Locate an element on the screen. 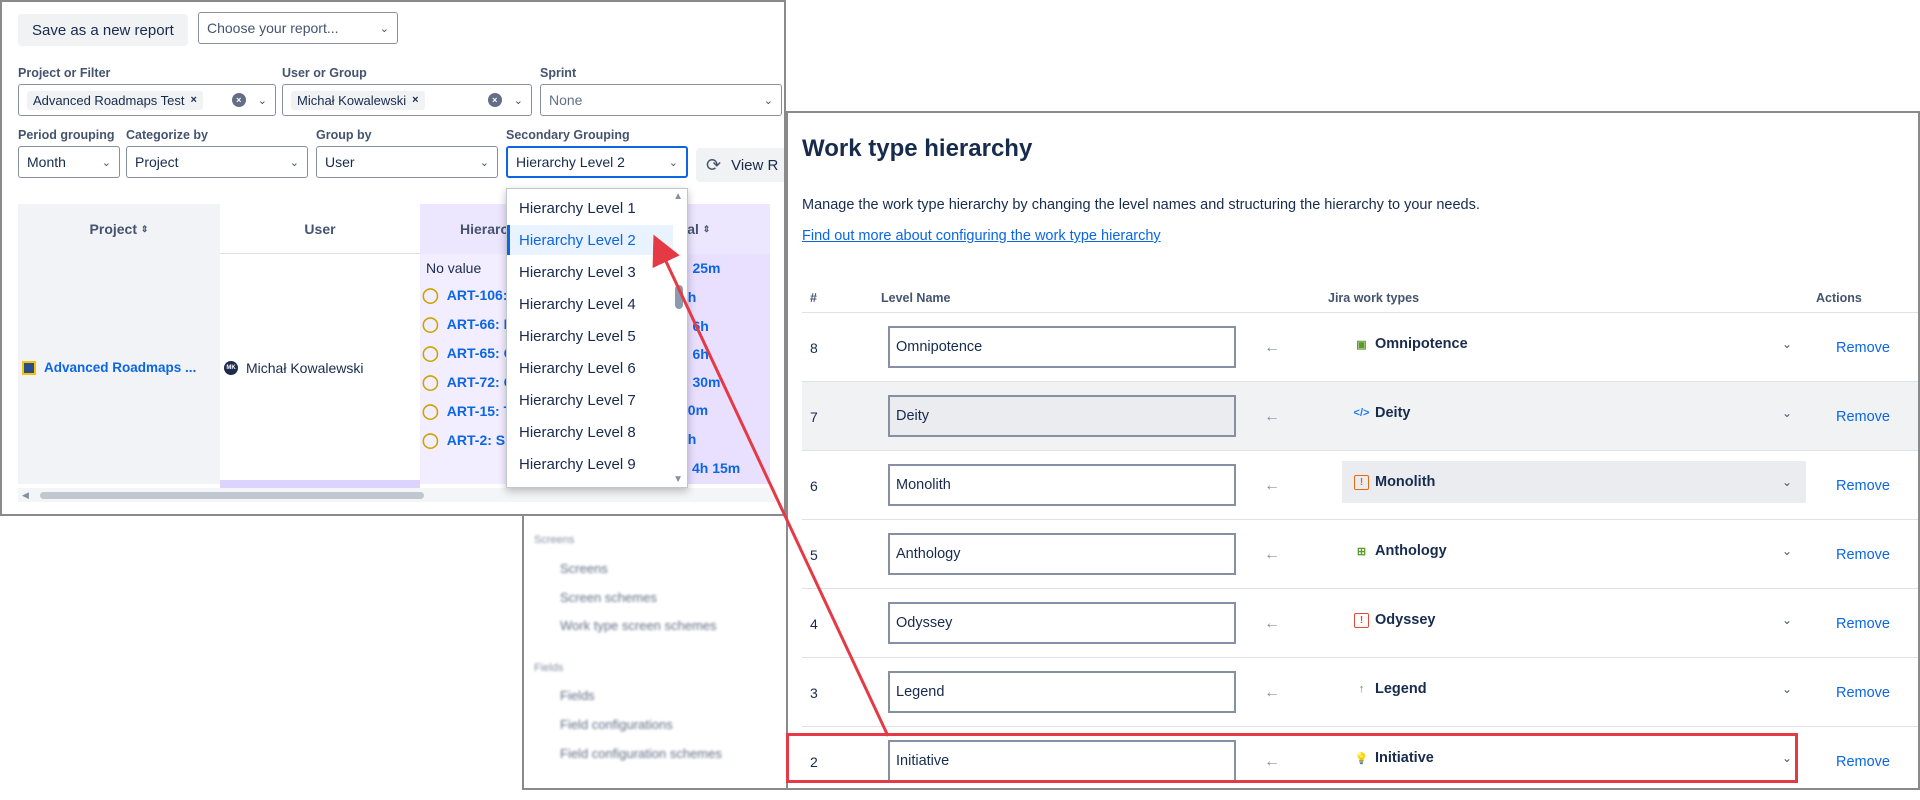 This screenshot has height=800, width=1920. project-filter-select: Advanced Roadmaps Test × × ⌄ is located at coordinates (147, 100).